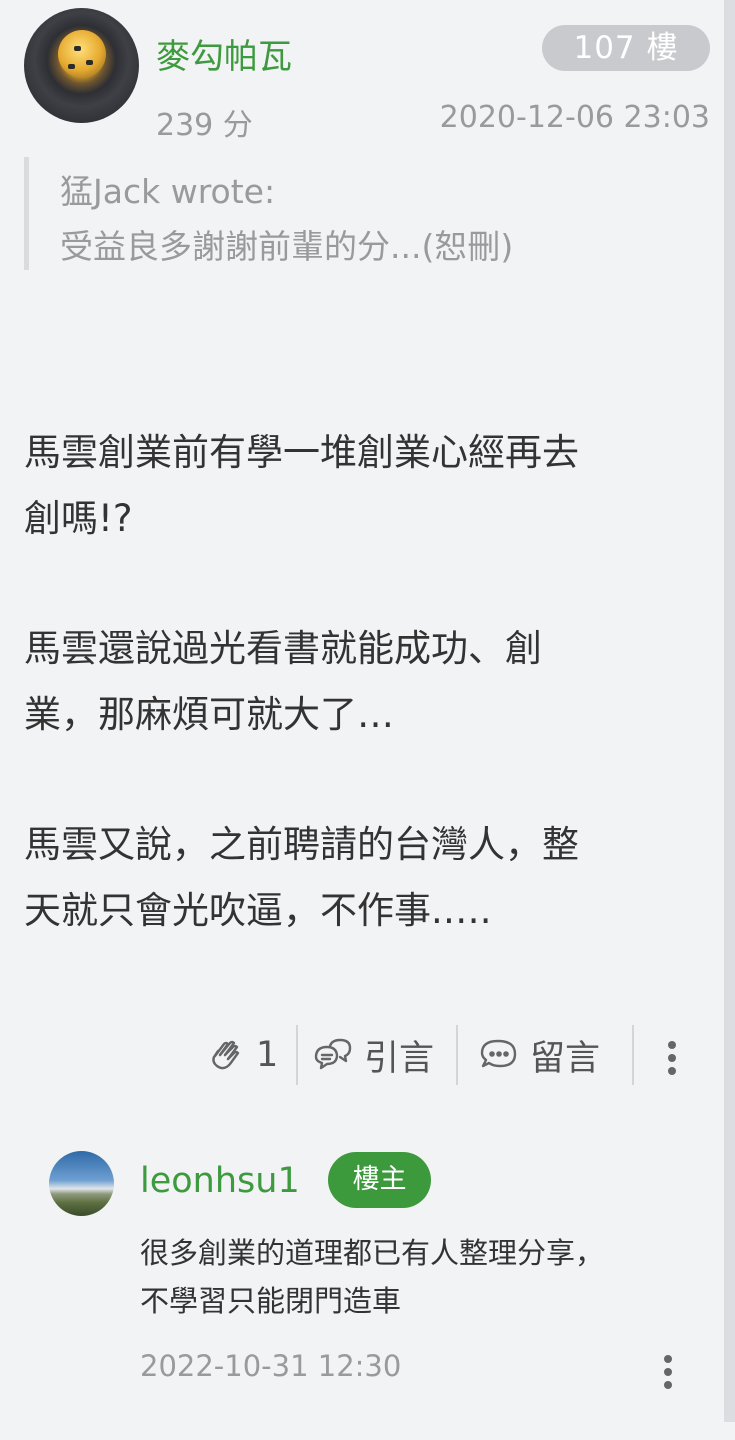 This screenshot has height=1440, width=735. I want to click on comment-timestamp: 2022-10-31 12:30, so click(271, 1366).